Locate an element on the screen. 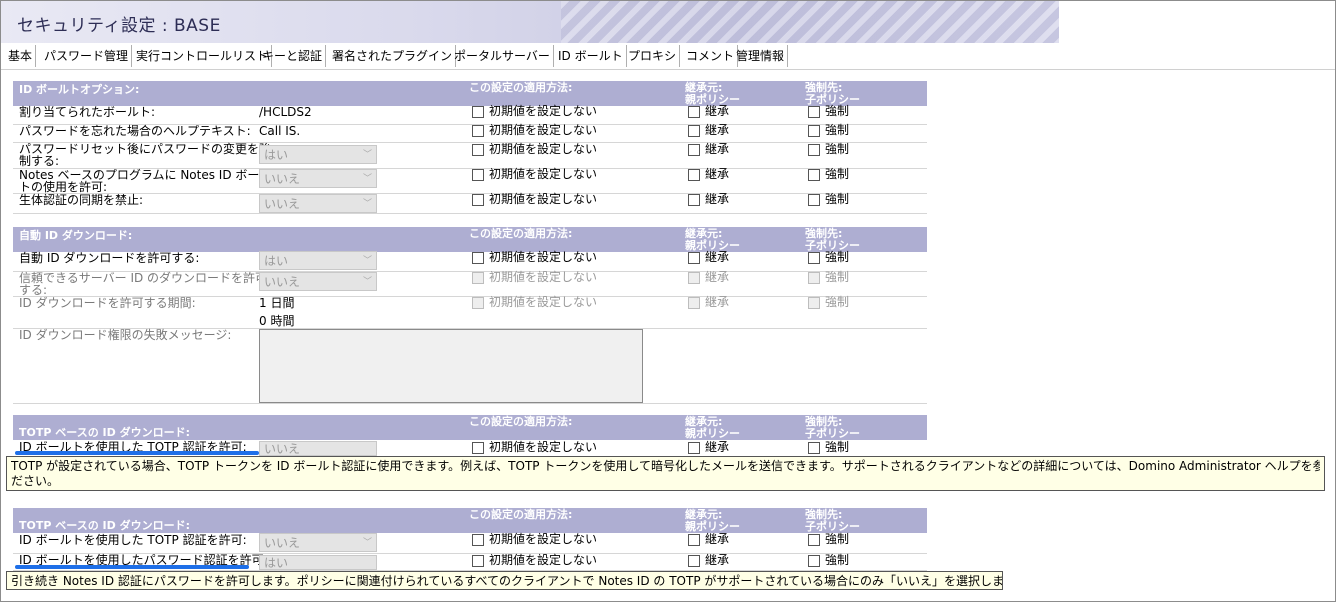 The height and width of the screenshot is (602, 1336). tab-password-management: パスワード管理 is located at coordinates (87, 56).